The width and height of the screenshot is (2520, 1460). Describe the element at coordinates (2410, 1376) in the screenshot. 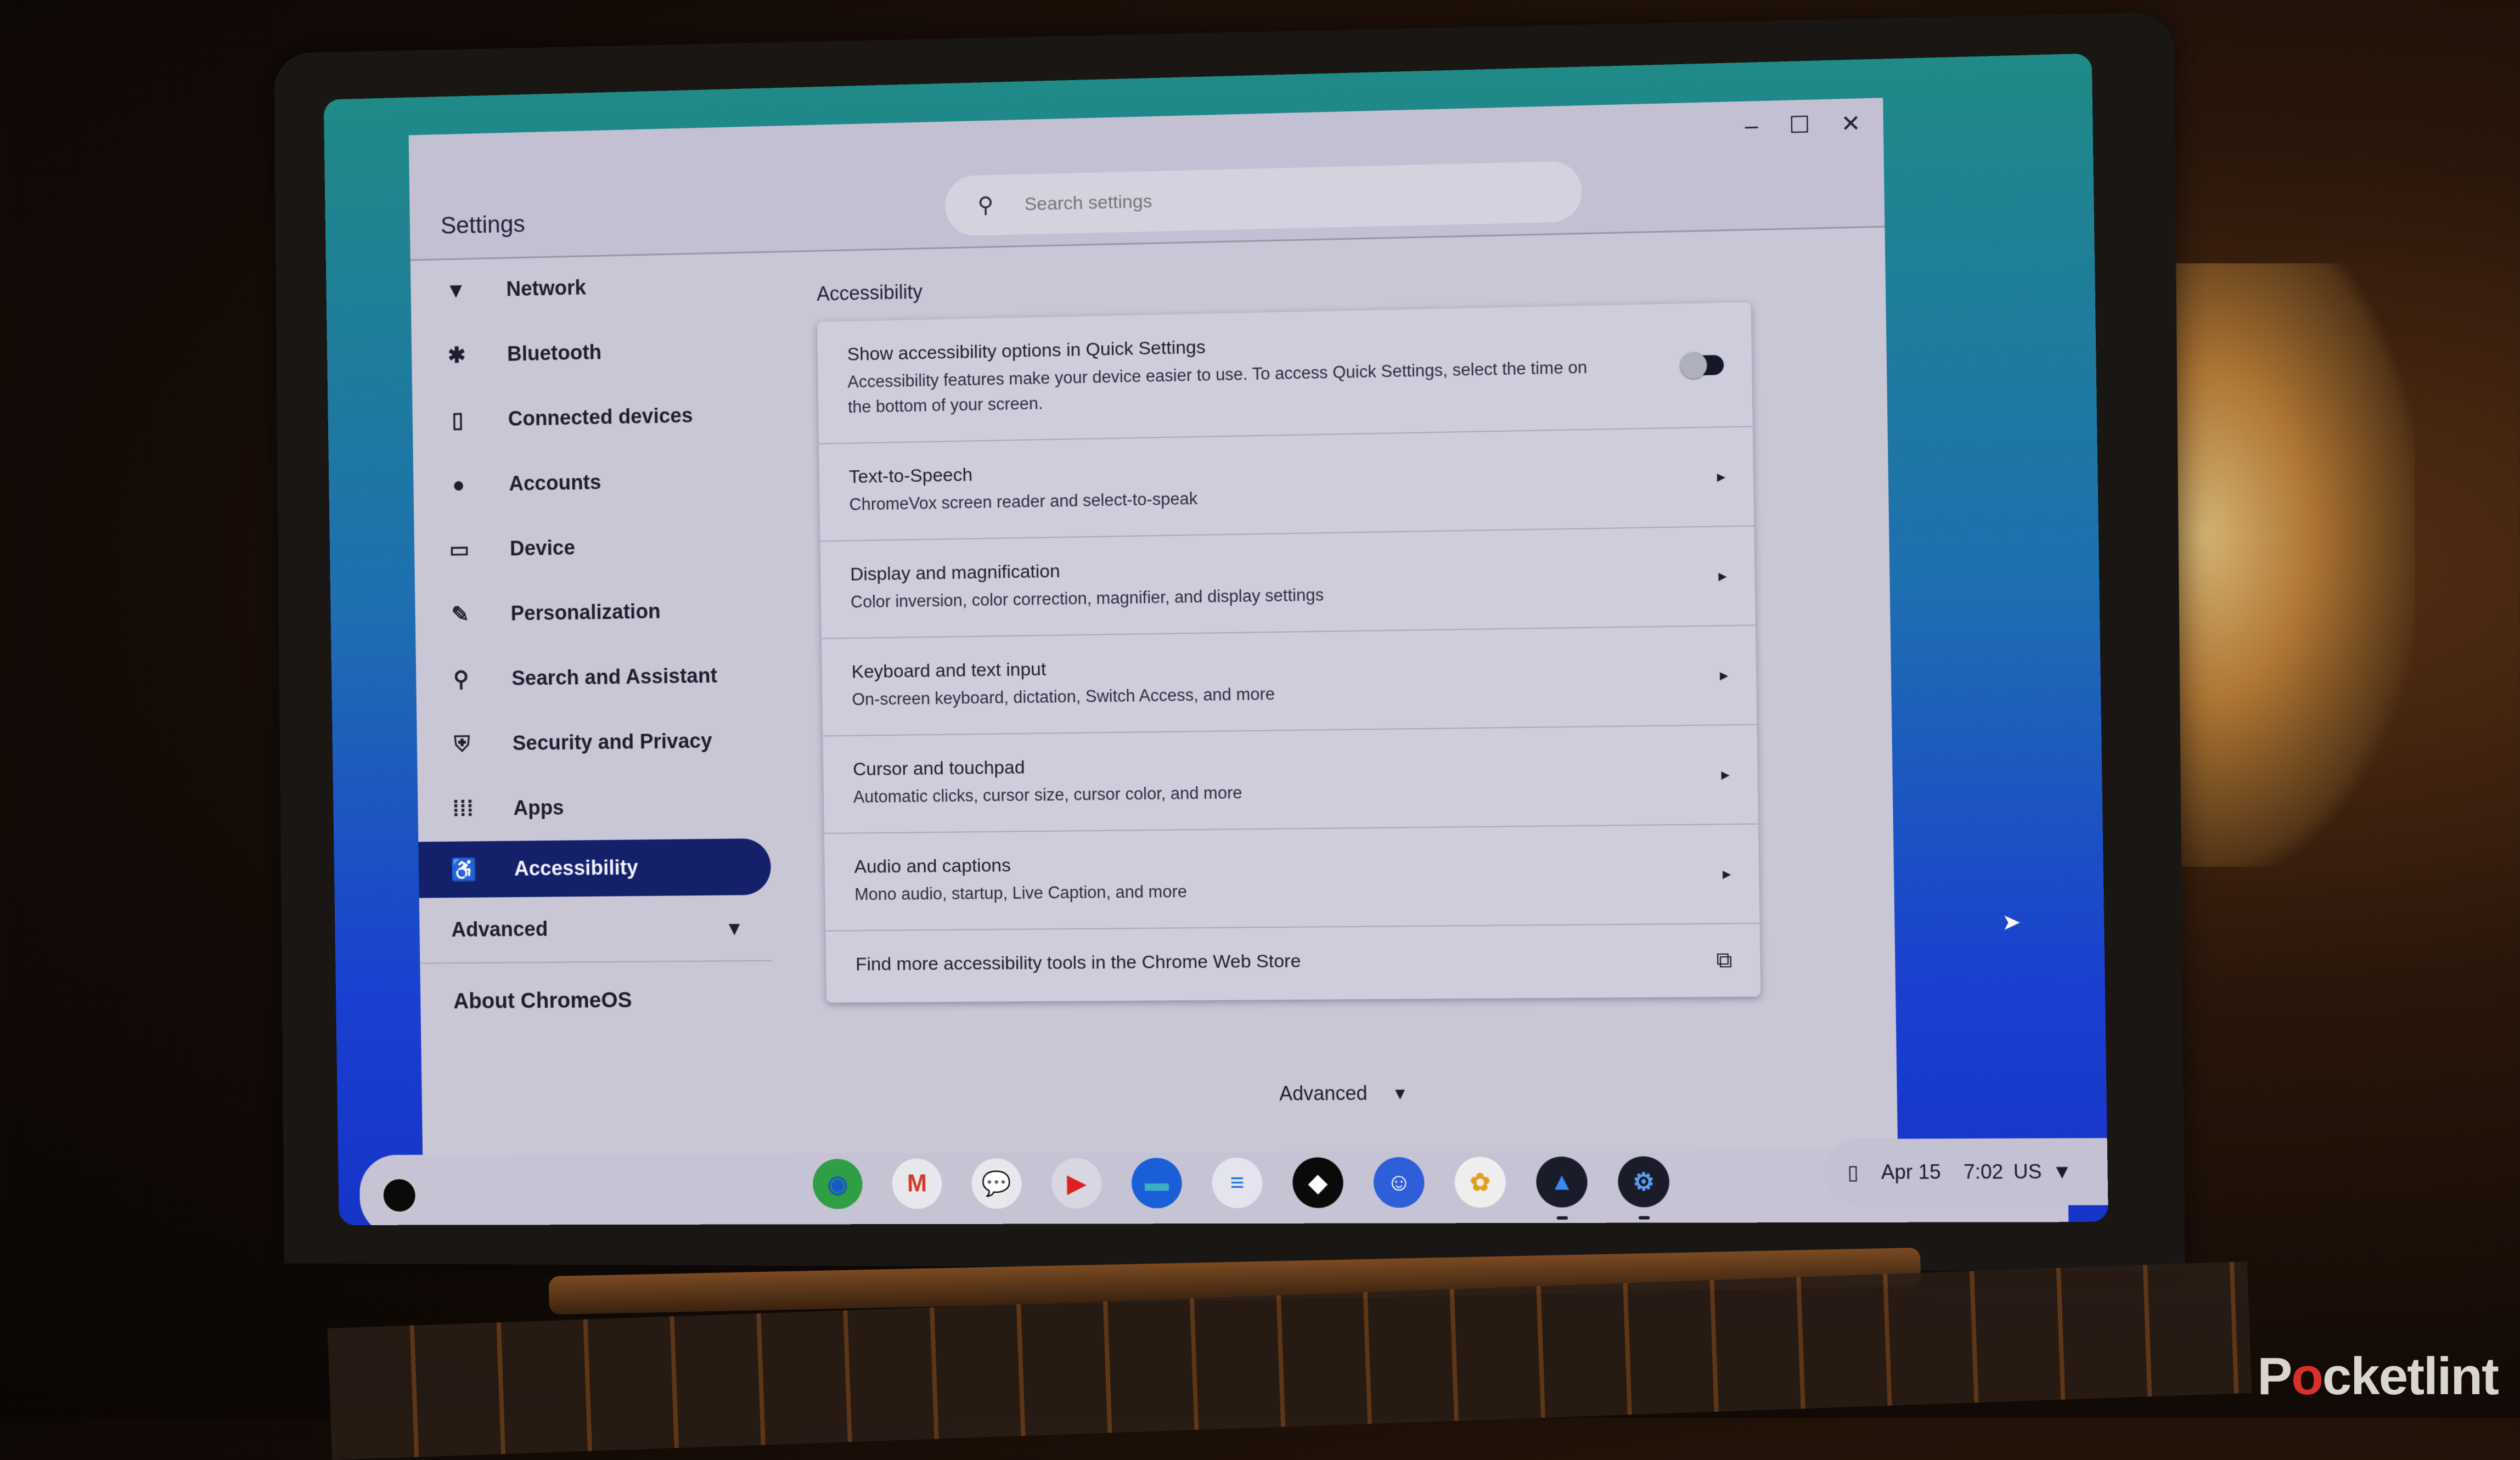

I see `watermark-text: cketlint` at that location.